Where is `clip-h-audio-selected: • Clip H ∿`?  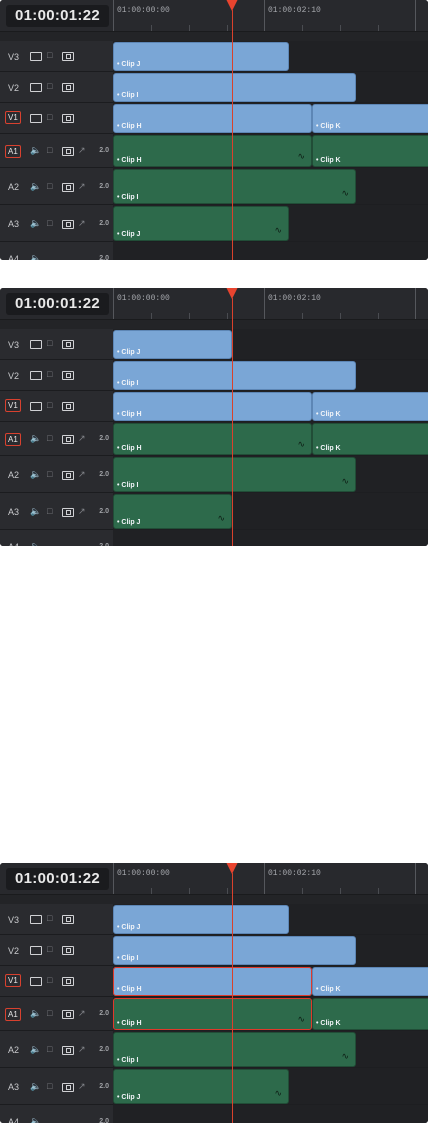 clip-h-audio-selected: • Clip H ∿ is located at coordinates (212, 1014).